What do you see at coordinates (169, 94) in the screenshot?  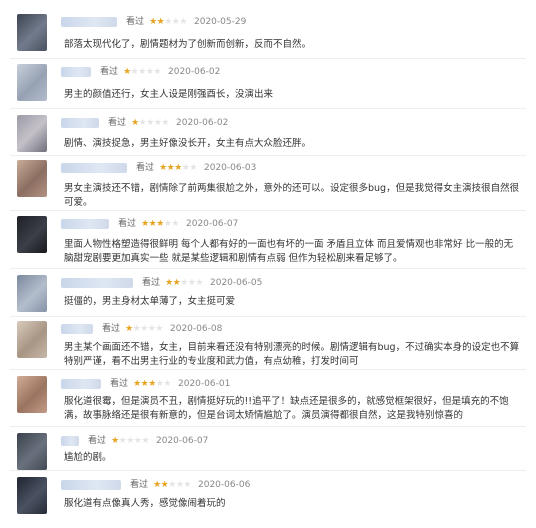 I see `review-text: 男主的颜值还行，女主人设是刚强酉长，没演出来` at bounding box center [169, 94].